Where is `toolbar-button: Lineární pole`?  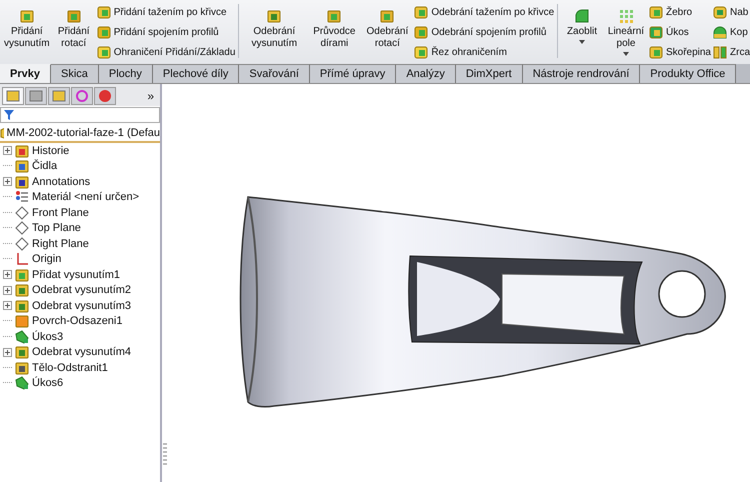 toolbar-button: Lineární pole is located at coordinates (625, 33).